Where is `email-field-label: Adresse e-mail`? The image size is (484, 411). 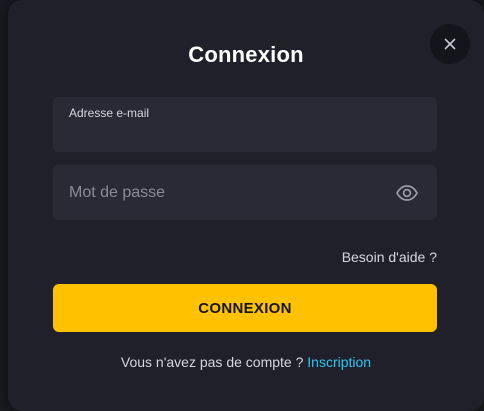
email-field-label: Adresse e-mail is located at coordinates (109, 113).